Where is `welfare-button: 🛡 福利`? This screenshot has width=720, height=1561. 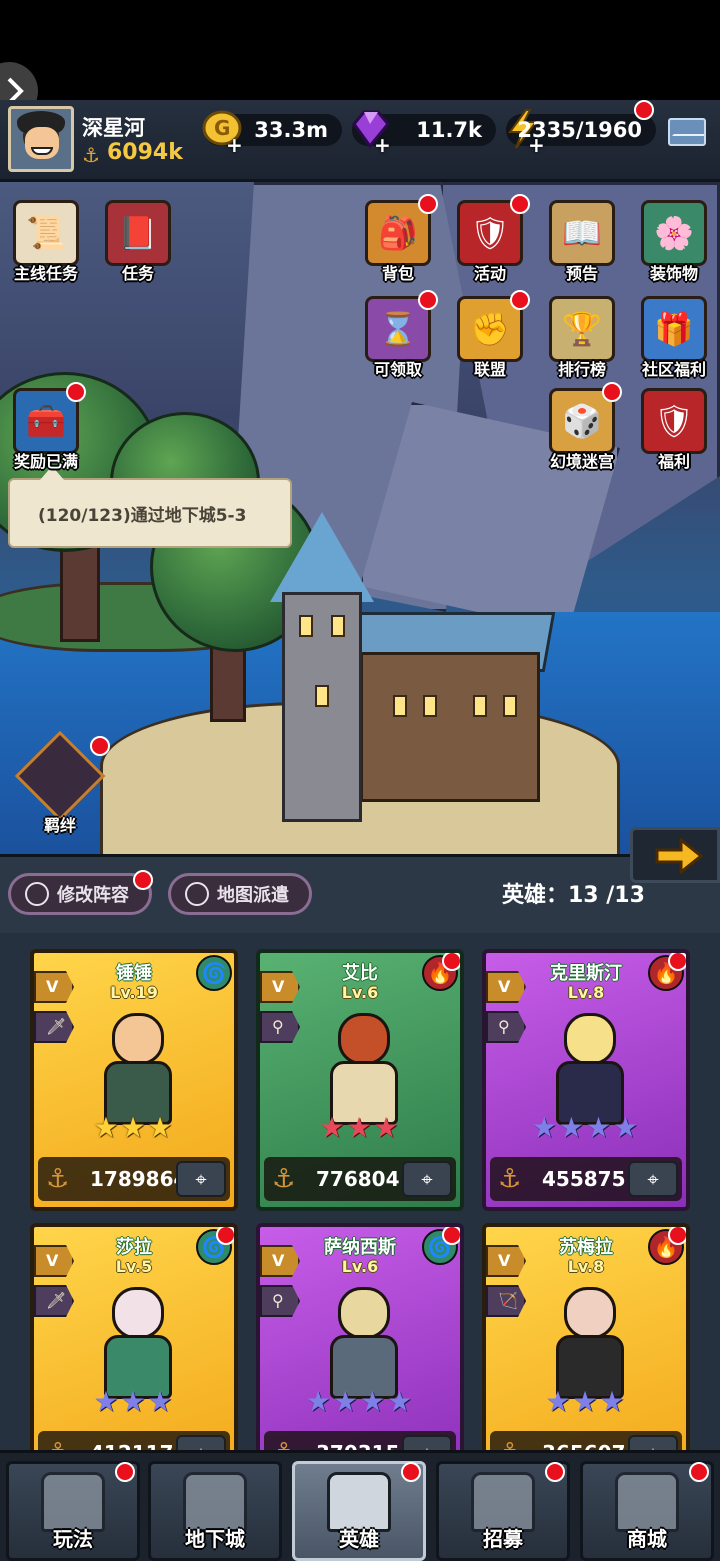 welfare-button: 🛡 福利 is located at coordinates (674, 429).